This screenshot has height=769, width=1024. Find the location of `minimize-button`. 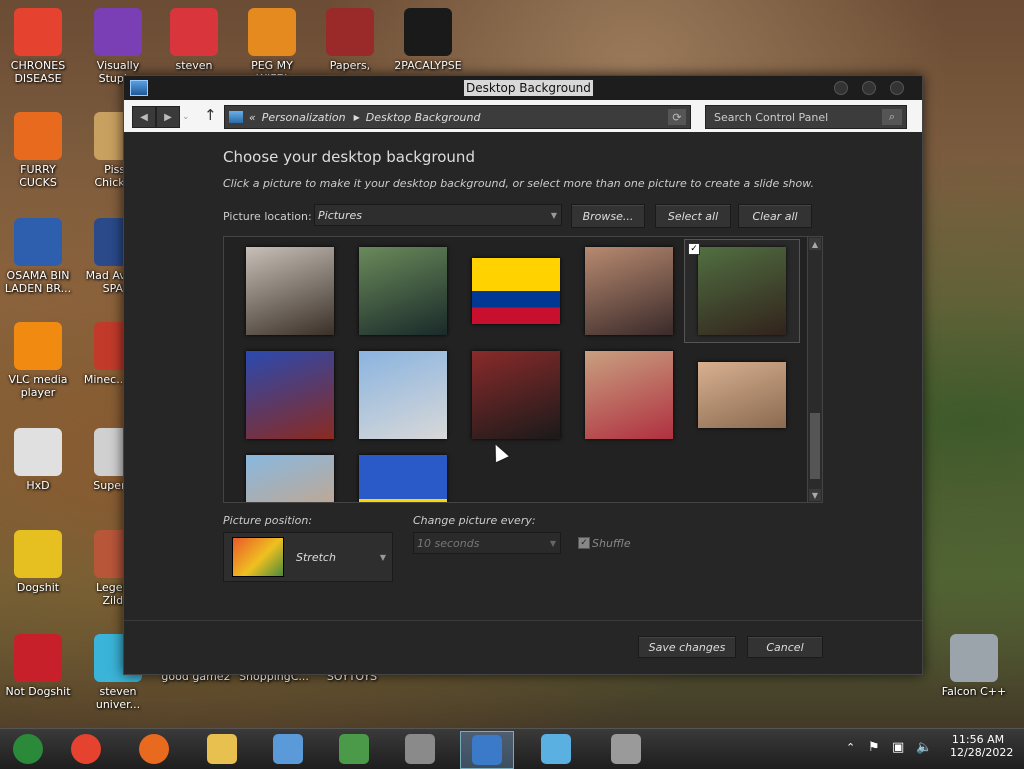

minimize-button is located at coordinates (841, 88).